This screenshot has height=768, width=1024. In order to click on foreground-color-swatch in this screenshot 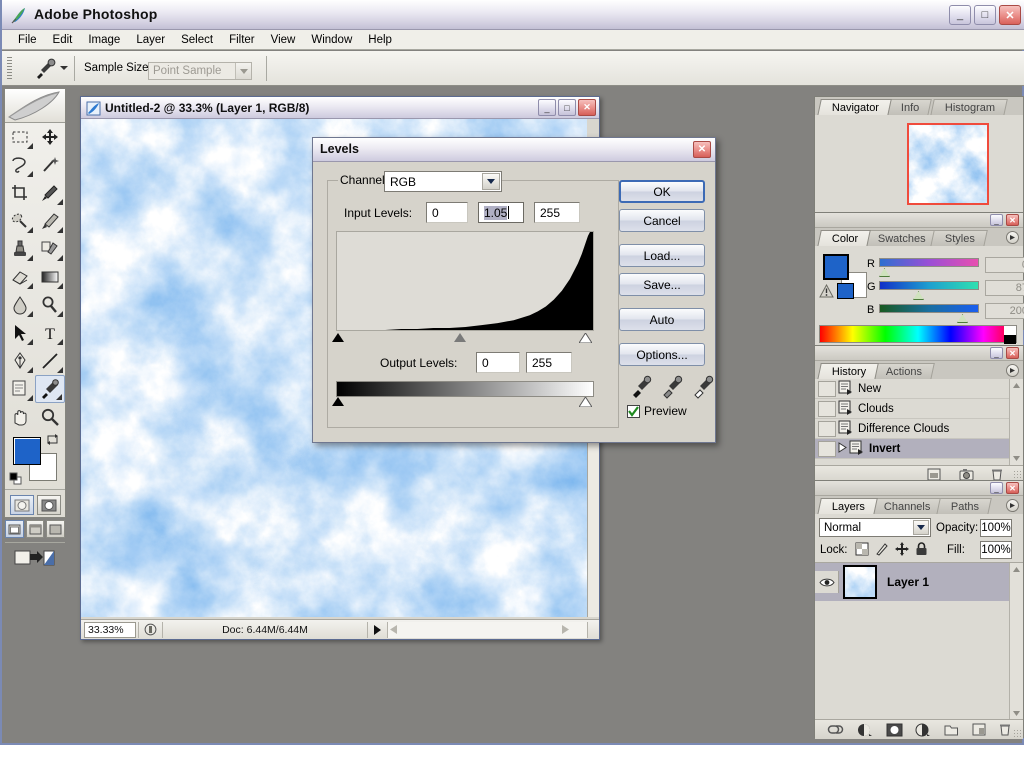, I will do `click(27, 451)`.